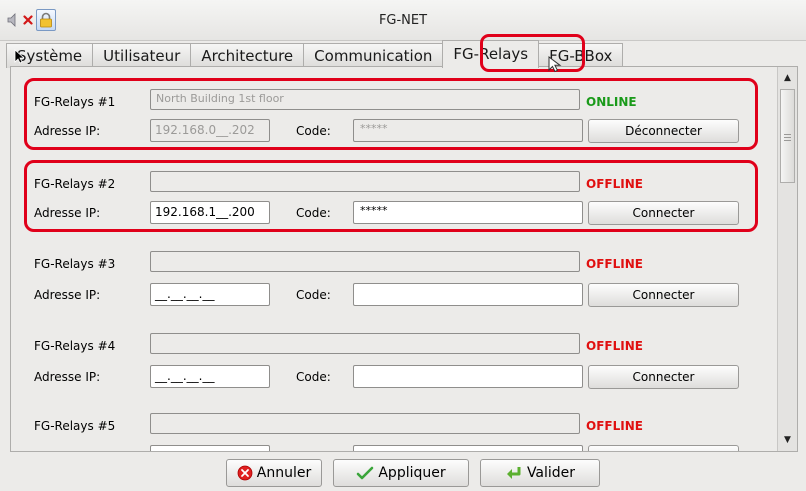 The image size is (806, 491). Describe the element at coordinates (284, 473) in the screenshot. I see `cancel-label: Annuler` at that location.